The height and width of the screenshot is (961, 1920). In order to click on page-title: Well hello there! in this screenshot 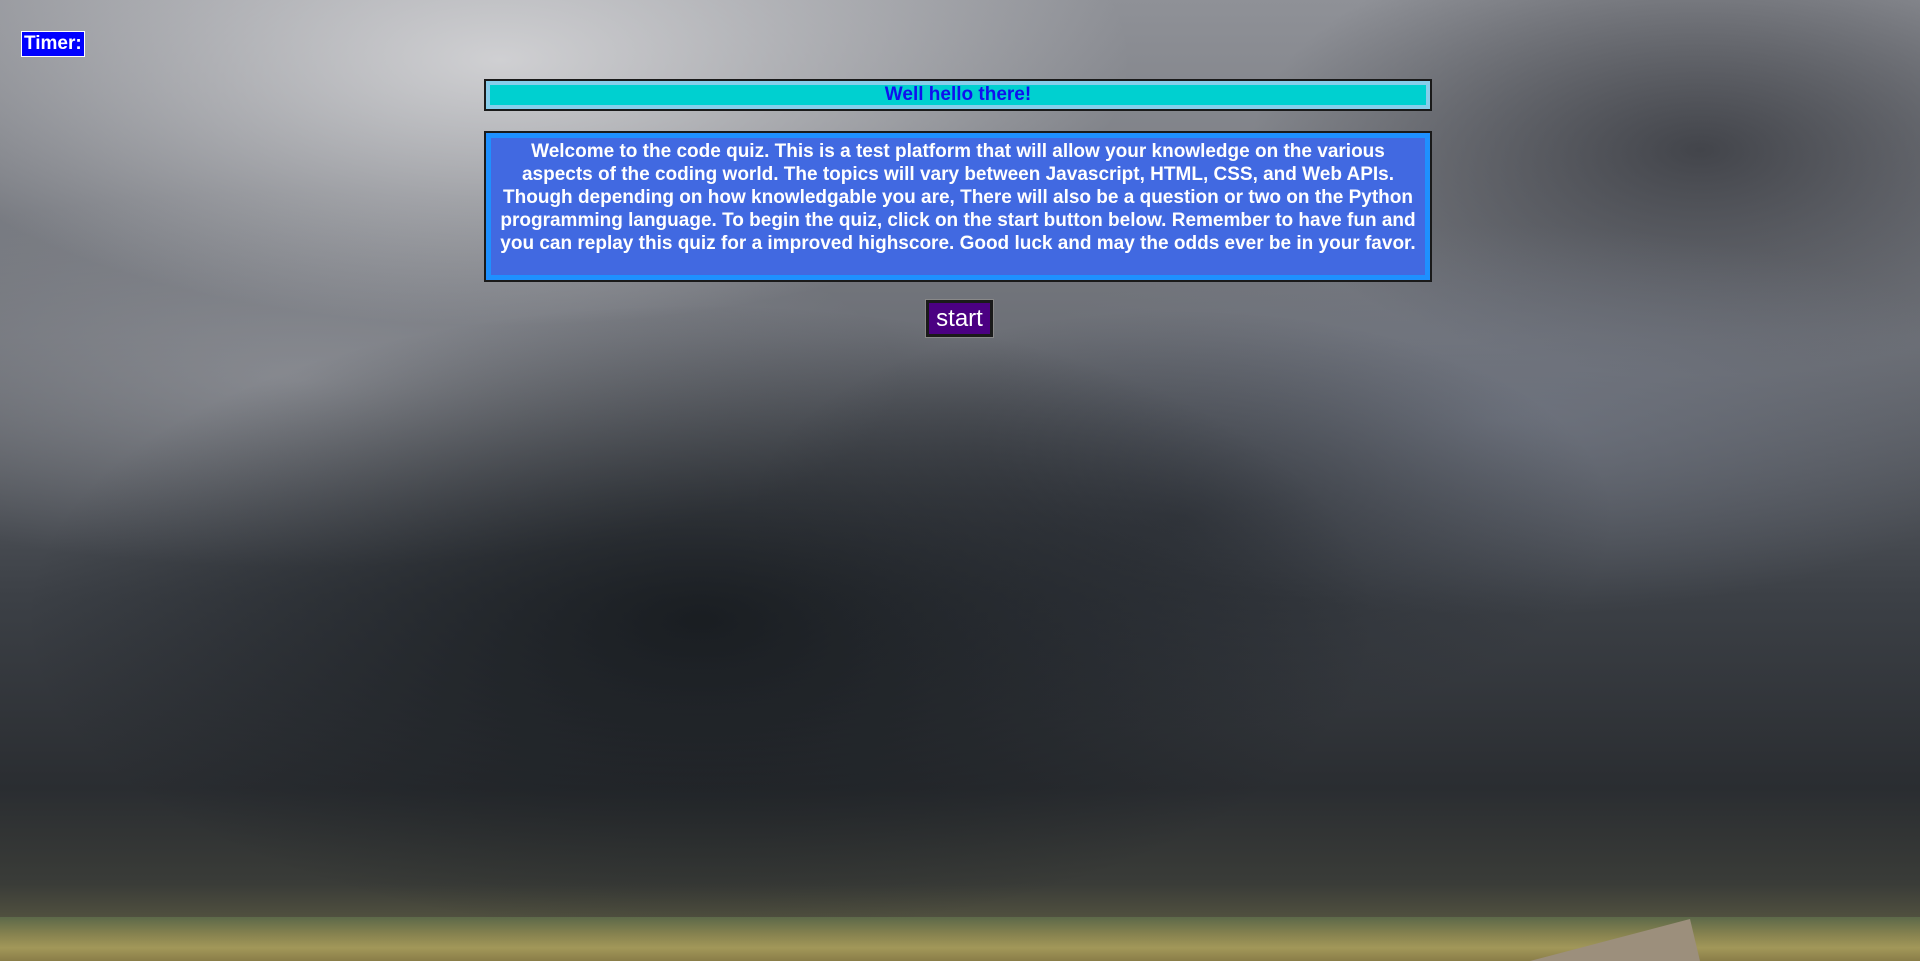, I will do `click(958, 95)`.